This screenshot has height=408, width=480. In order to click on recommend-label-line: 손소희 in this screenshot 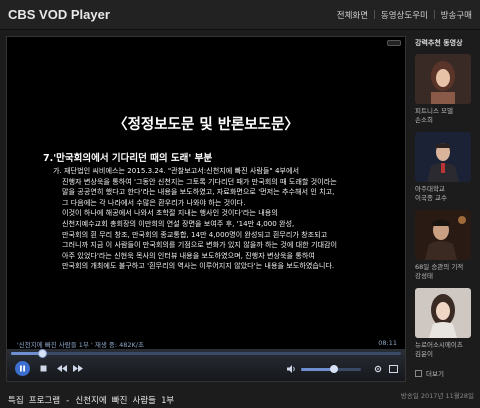, I will do `click(424, 120)`.